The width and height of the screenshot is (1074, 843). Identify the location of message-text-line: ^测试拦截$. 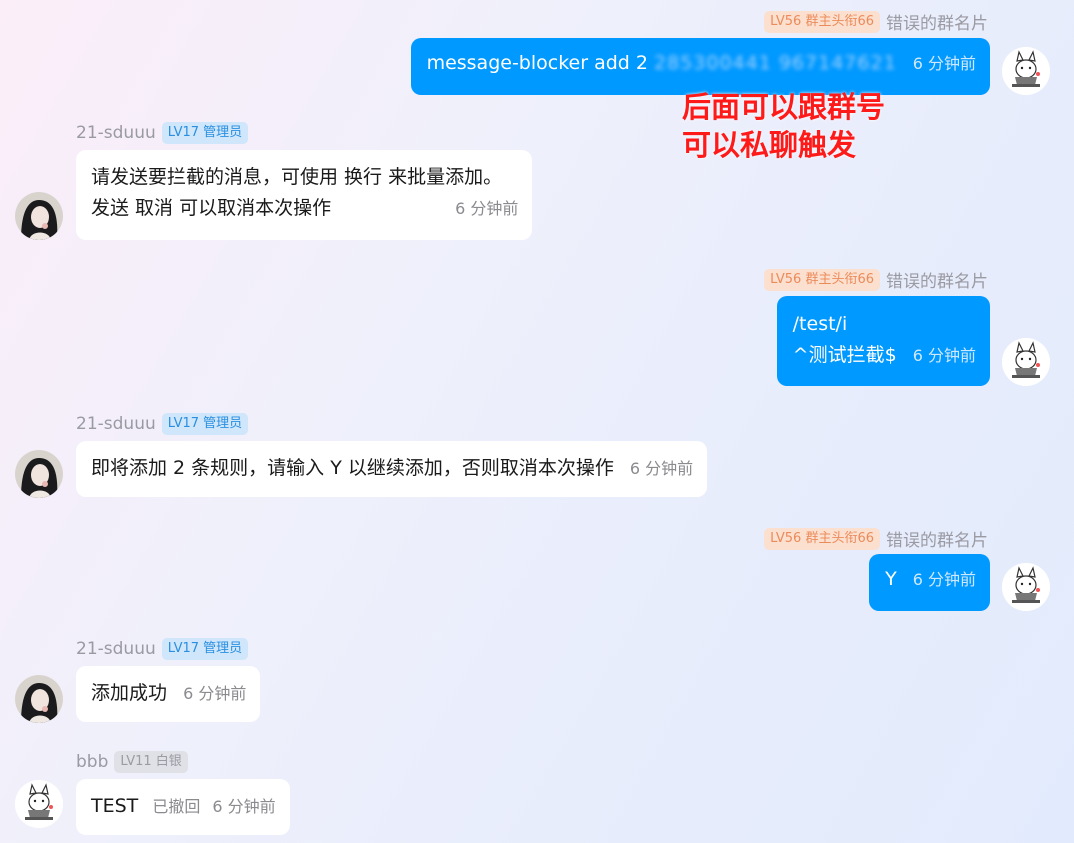
(844, 355).